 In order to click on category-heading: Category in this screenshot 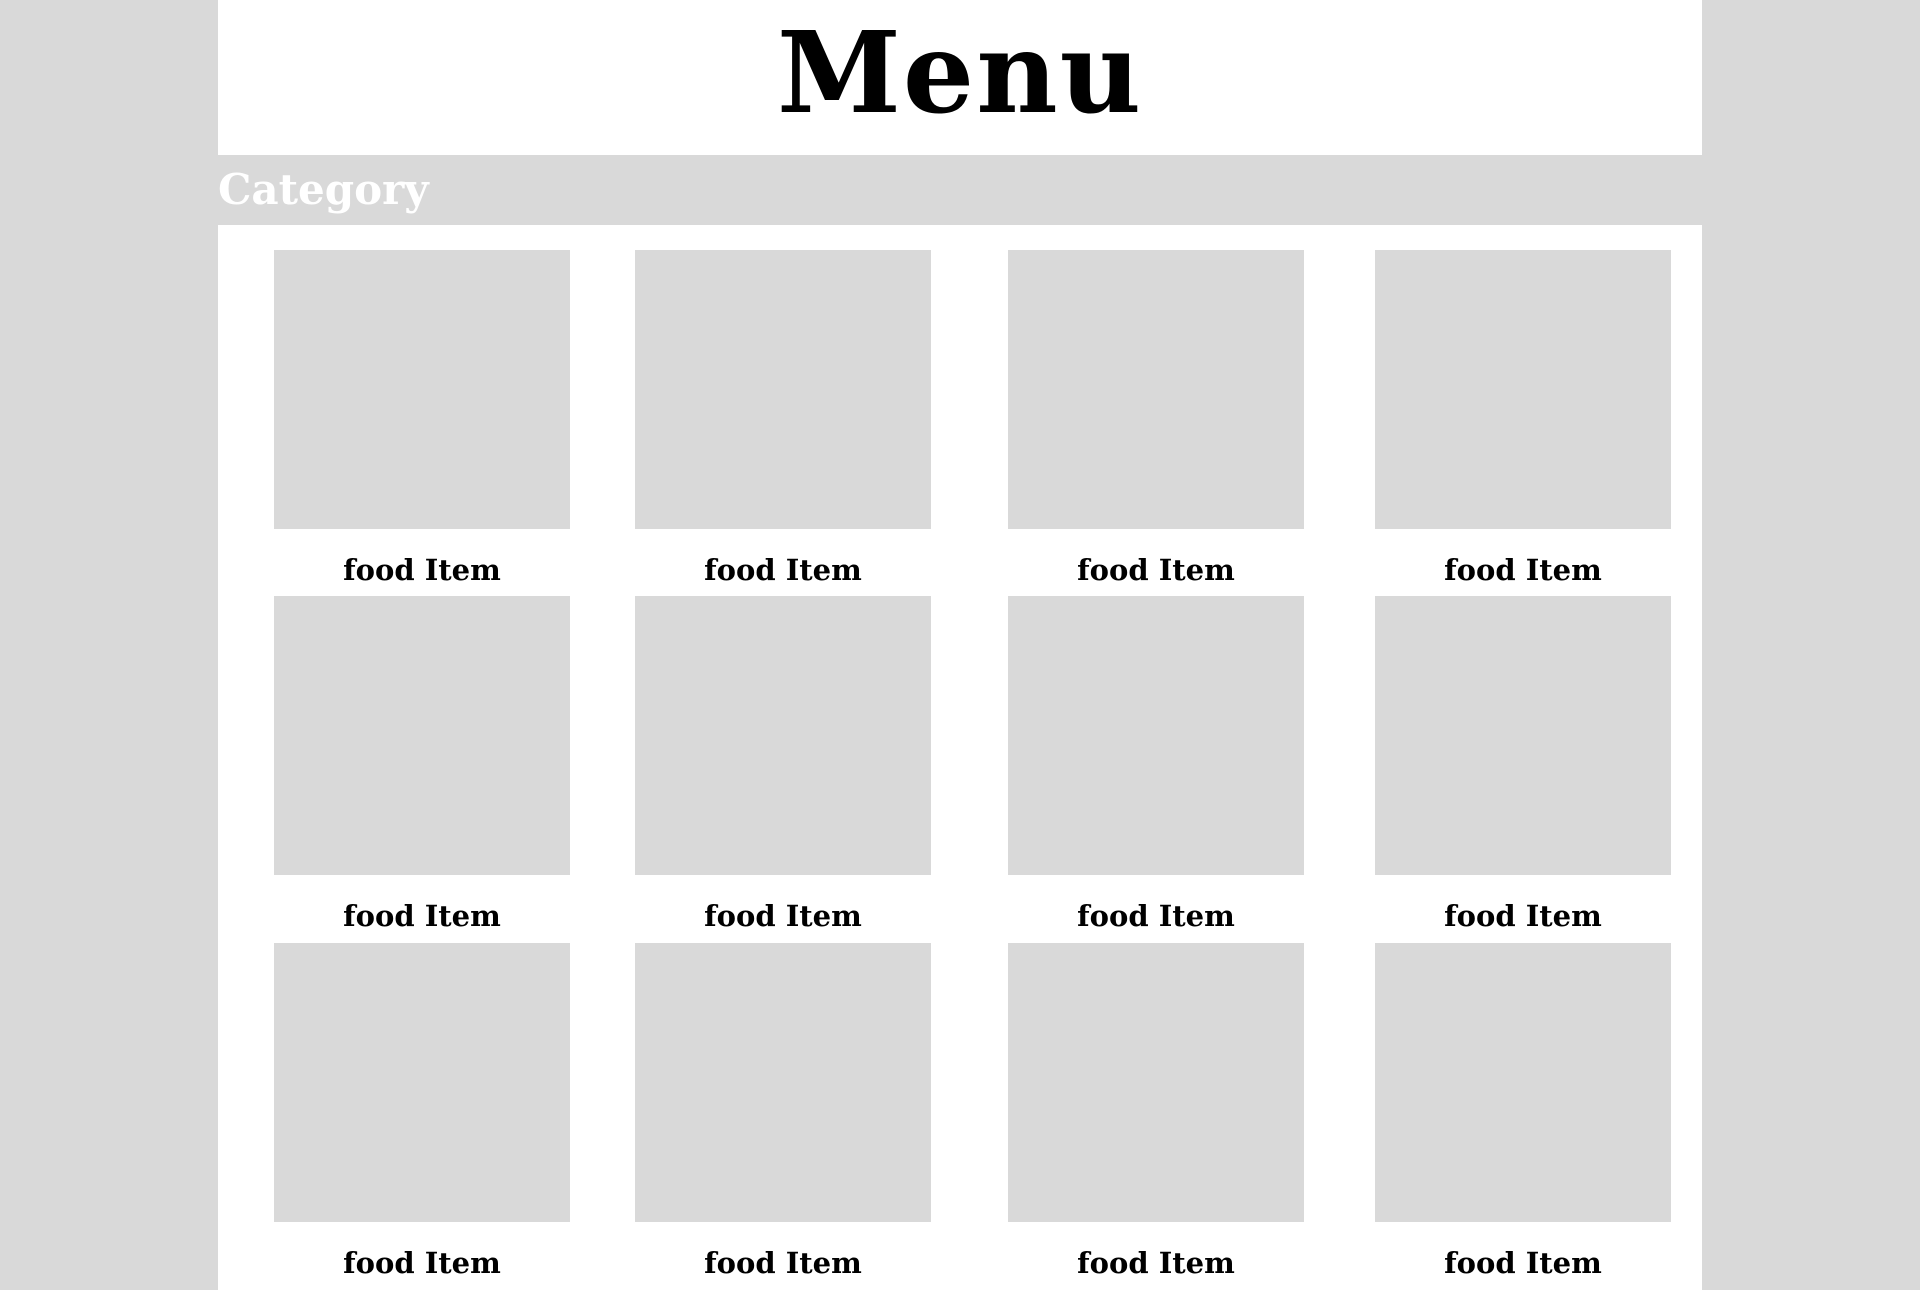, I will do `click(323, 189)`.